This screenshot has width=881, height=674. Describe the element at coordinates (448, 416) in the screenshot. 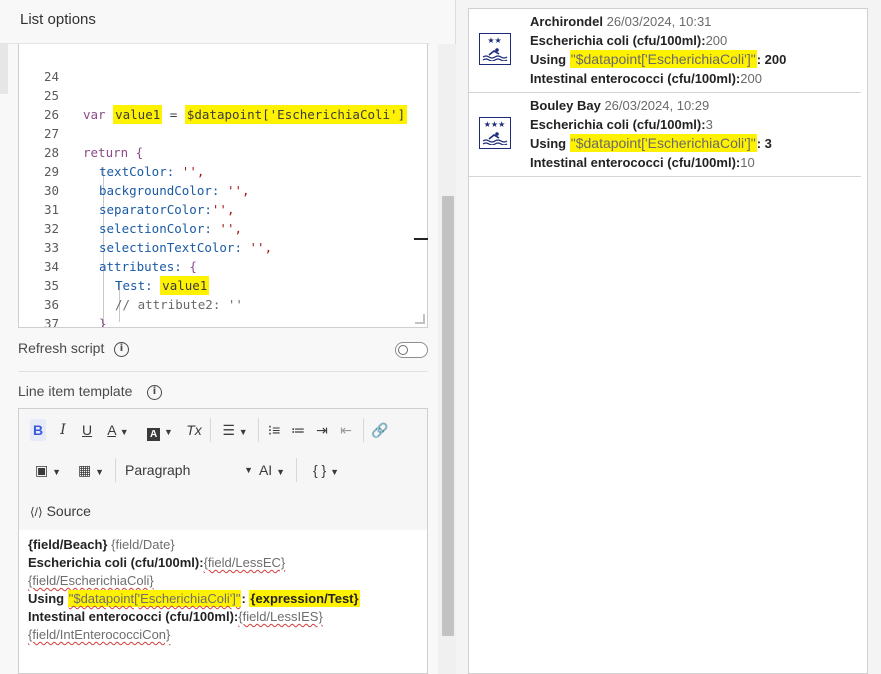

I see `panel-scrollbar-thumb` at that location.